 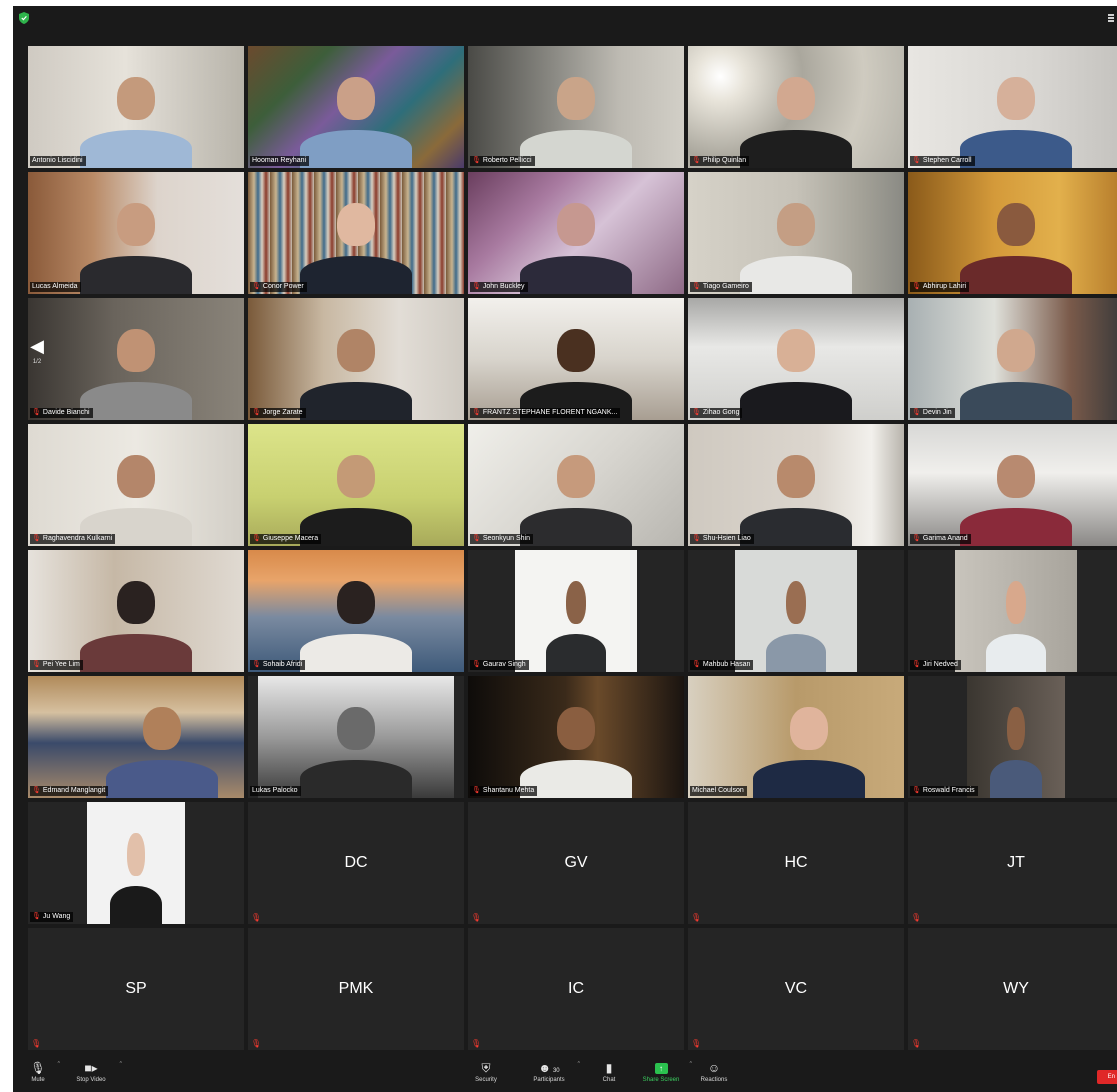 What do you see at coordinates (932, 413) in the screenshot?
I see `participant-name: 🎙 Devin Jin` at bounding box center [932, 413].